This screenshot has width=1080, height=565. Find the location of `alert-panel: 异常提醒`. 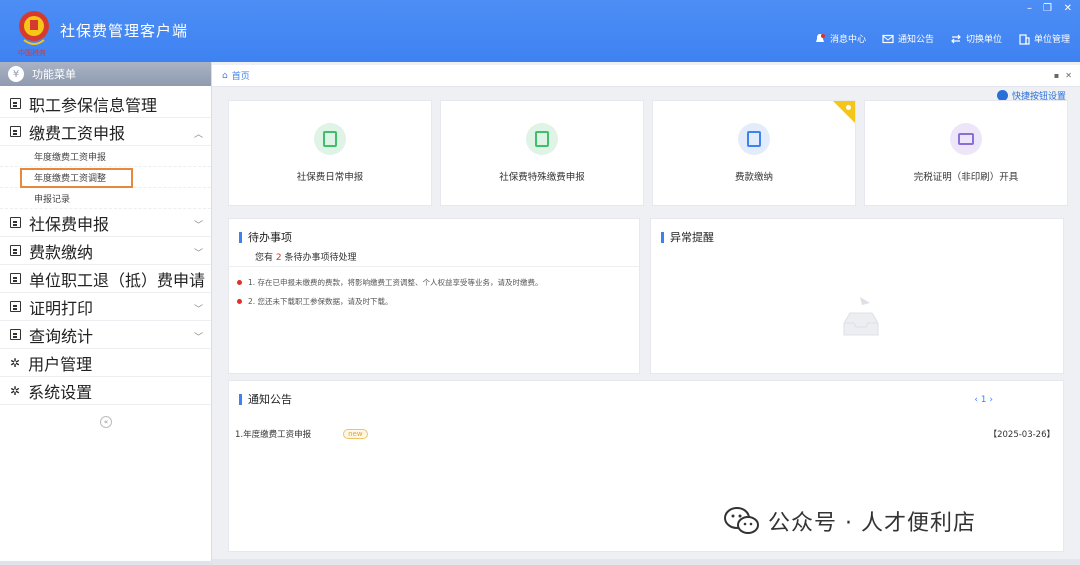

alert-panel: 异常提醒 is located at coordinates (857, 296).